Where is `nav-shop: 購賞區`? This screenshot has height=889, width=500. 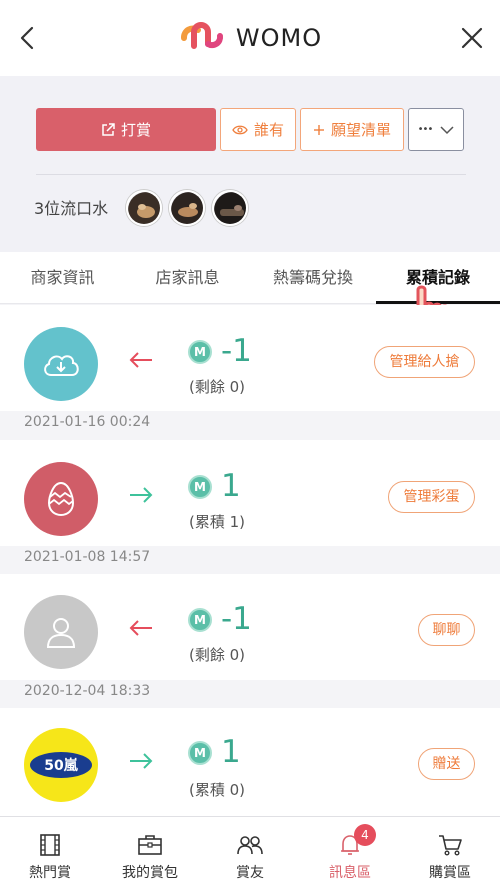
nav-shop: 購賞區 is located at coordinates (450, 853).